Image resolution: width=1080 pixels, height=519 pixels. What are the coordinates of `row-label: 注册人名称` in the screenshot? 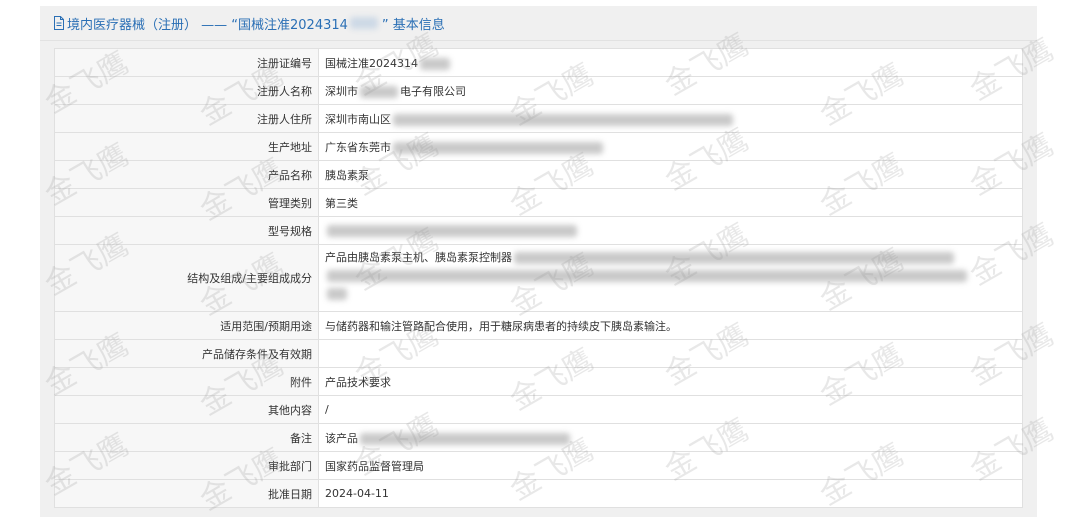 It's located at (186, 90).